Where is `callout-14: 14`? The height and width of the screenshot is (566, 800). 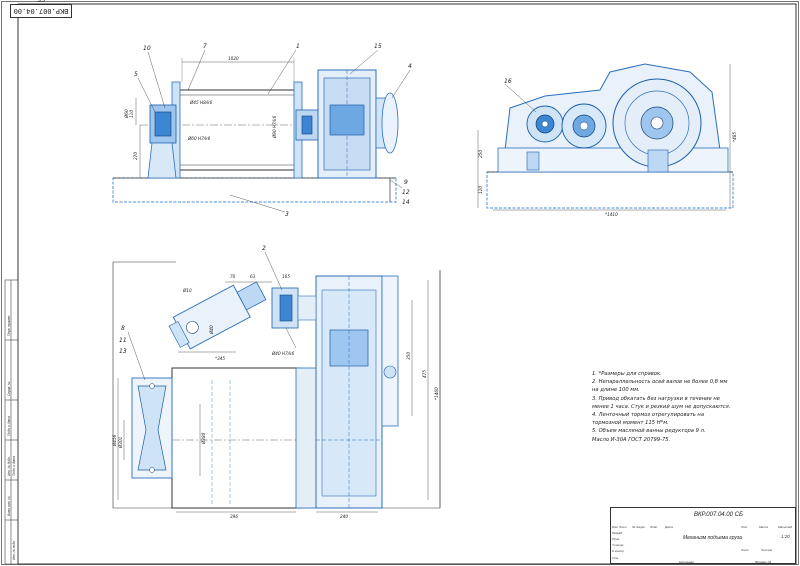 callout-14: 14 is located at coordinates (406, 202).